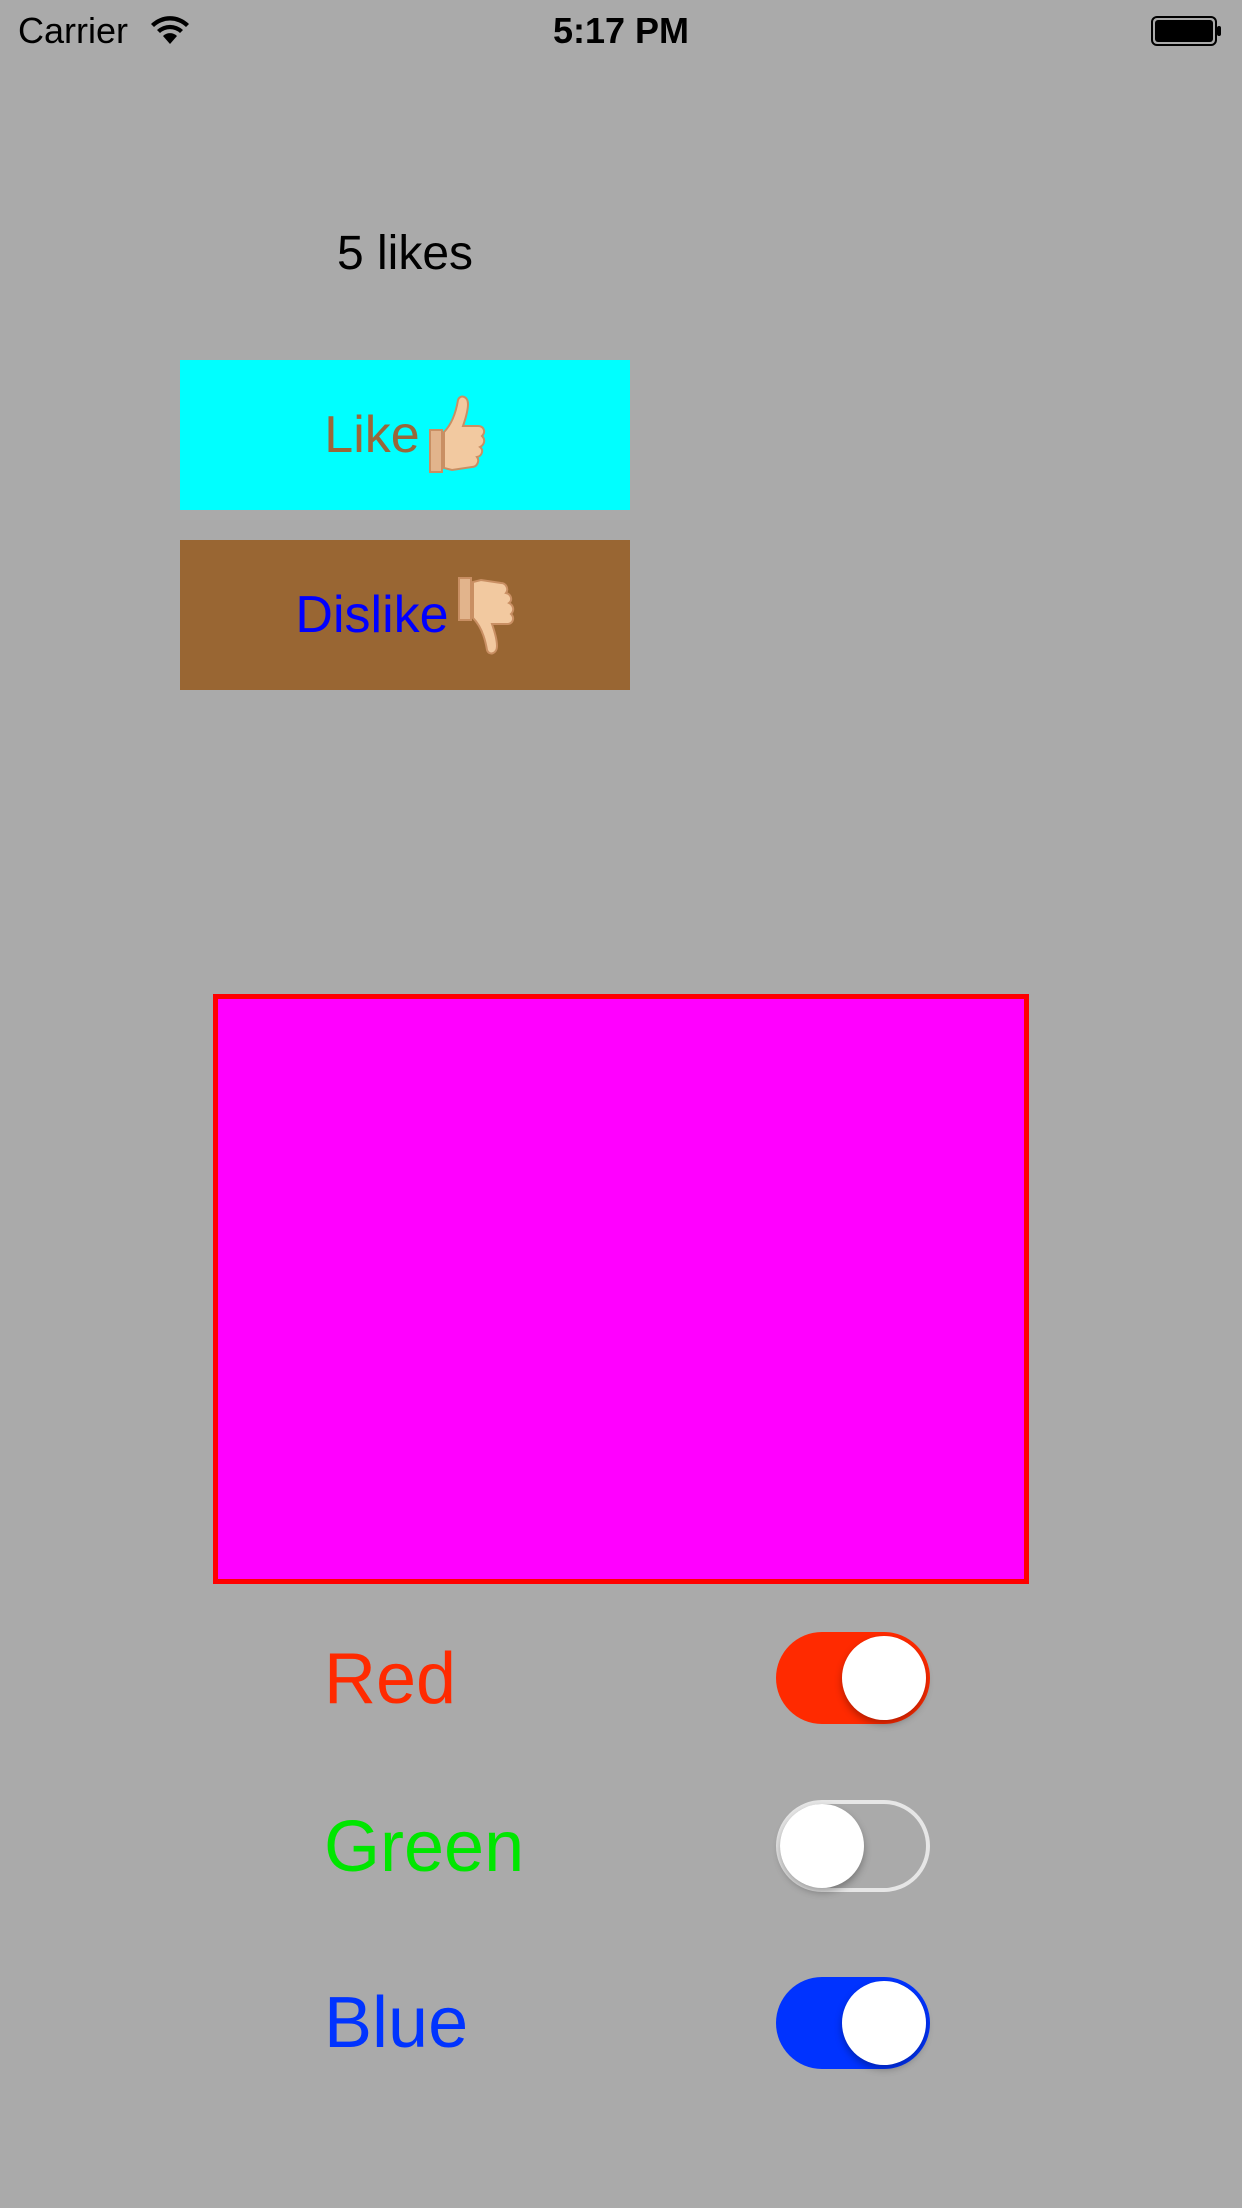 The image size is (1242, 2208). I want to click on green-switch, so click(853, 1846).